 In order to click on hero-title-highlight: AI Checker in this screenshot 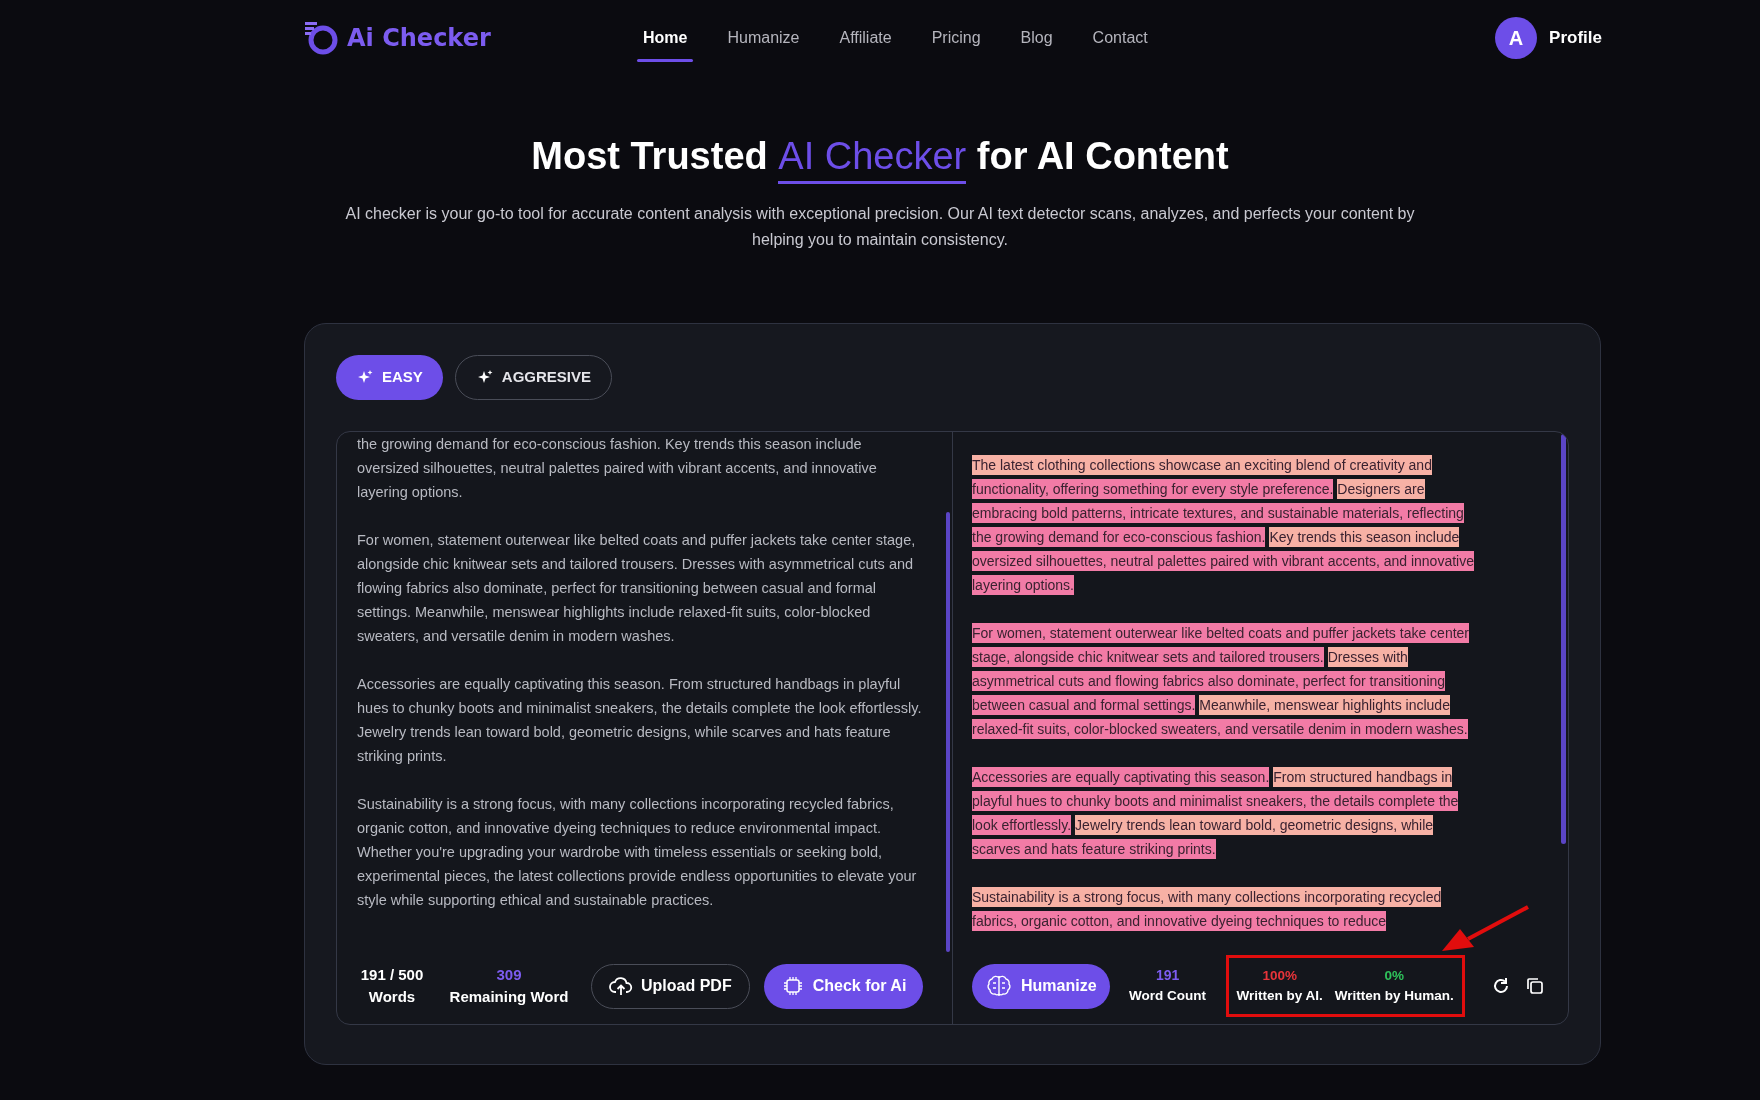, I will do `click(872, 158)`.